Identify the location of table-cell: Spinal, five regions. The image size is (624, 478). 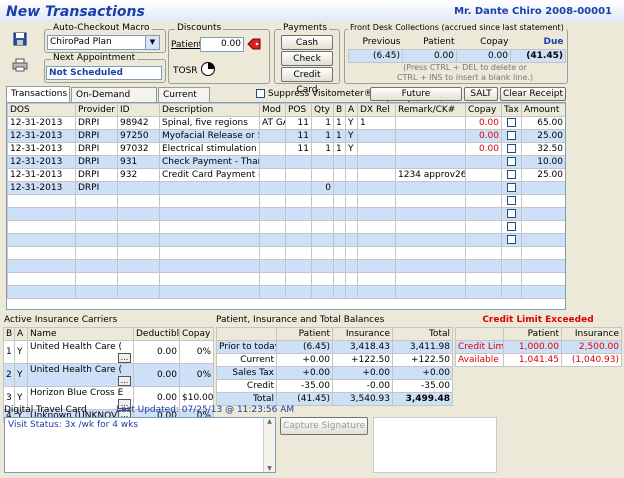
(209, 123).